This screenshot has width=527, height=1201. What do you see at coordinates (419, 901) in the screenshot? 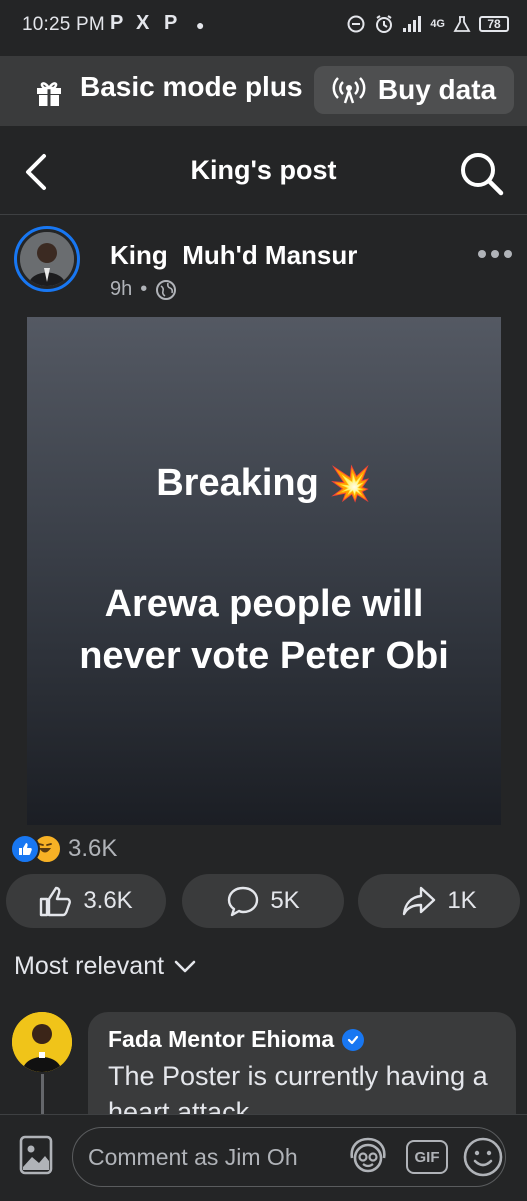
I see `share-arrow-icon` at bounding box center [419, 901].